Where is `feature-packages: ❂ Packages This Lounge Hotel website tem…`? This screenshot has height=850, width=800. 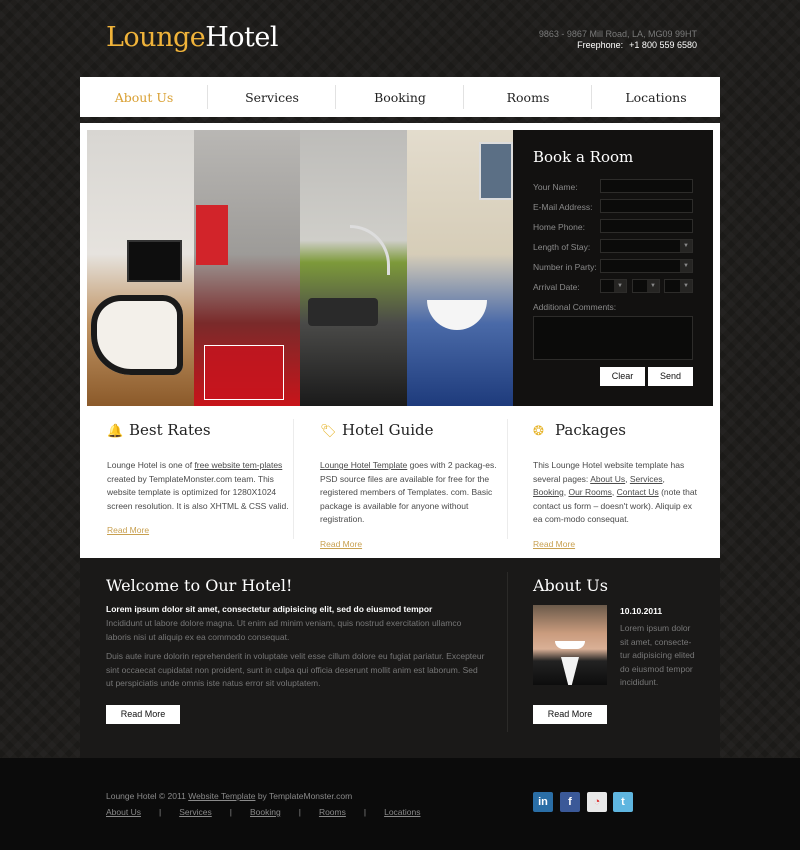 feature-packages: ❂ Packages This Lounge Hotel website tem… is located at coordinates (615, 485).